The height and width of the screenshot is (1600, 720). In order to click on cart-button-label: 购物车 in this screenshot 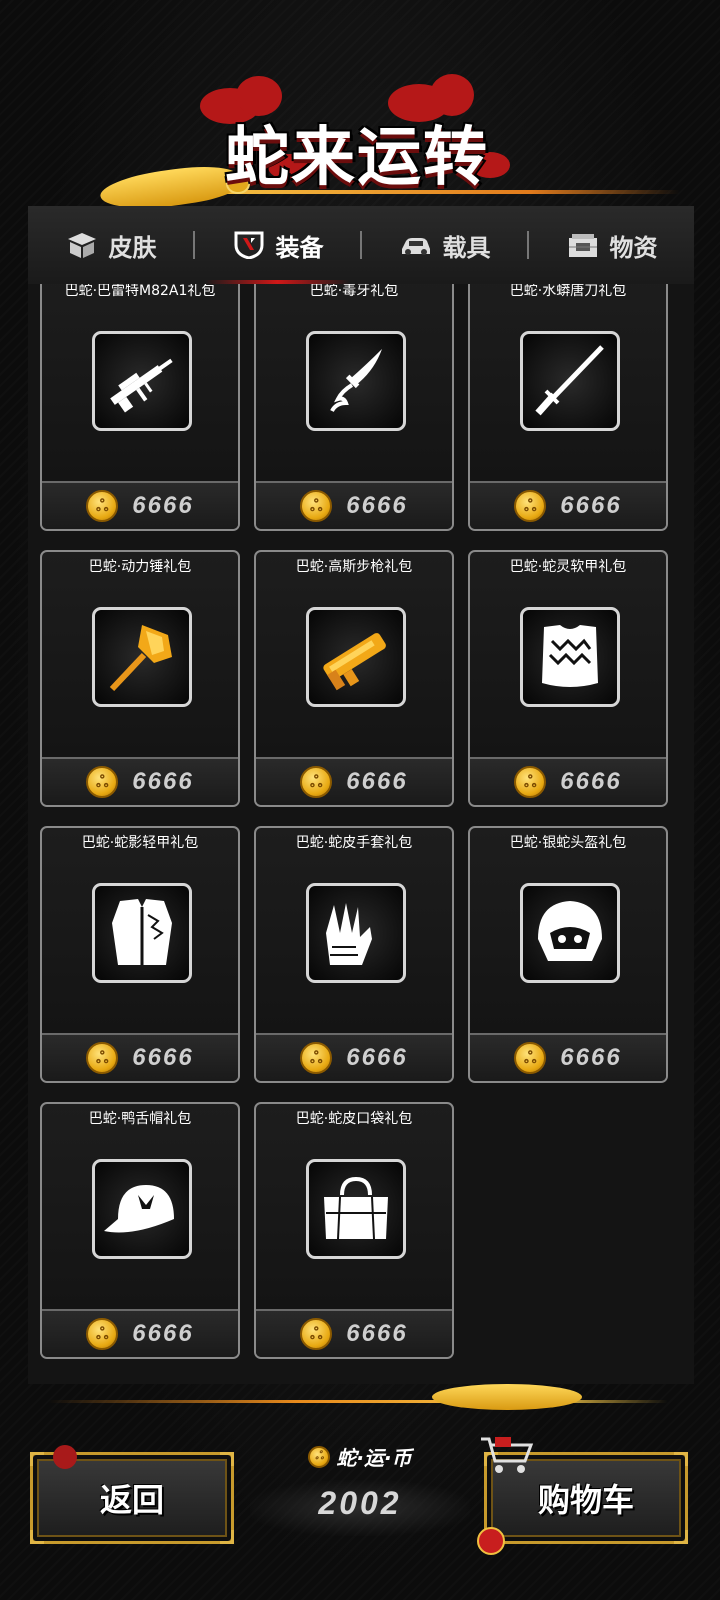, I will do `click(585, 1500)`.